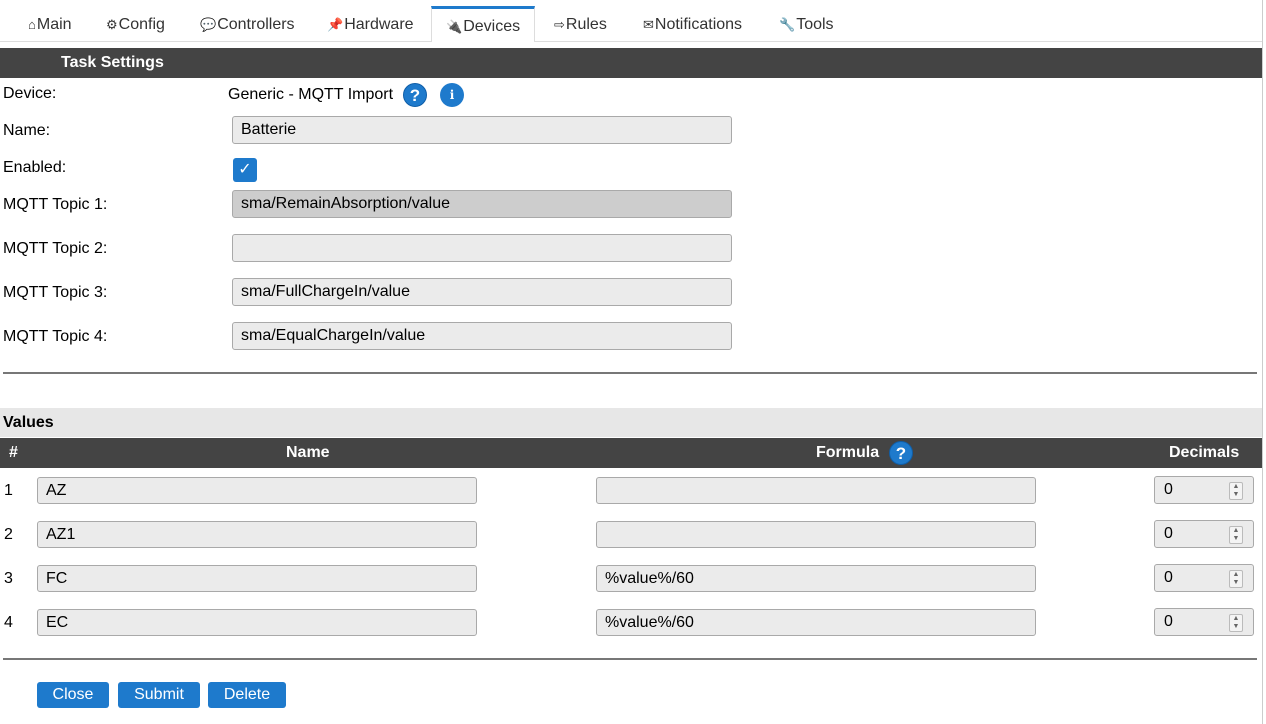 This screenshot has height=724, width=1266. What do you see at coordinates (698, 24) in the screenshot?
I see `tab-label: Notifications` at bounding box center [698, 24].